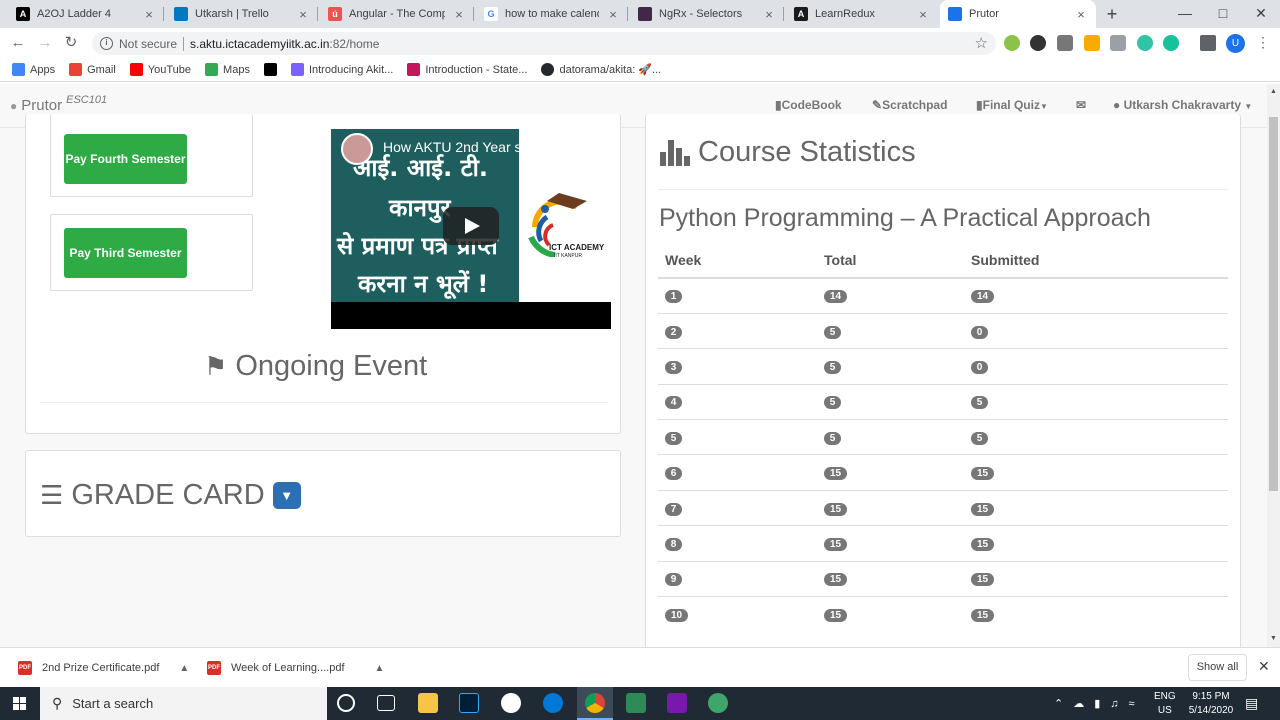  I want to click on maximize-button: □, so click(1223, 14).